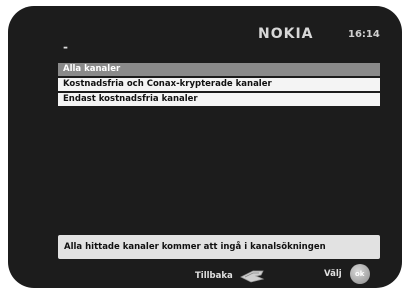 The image size is (410, 294). What do you see at coordinates (333, 274) in the screenshot?
I see `select-label: Välj` at bounding box center [333, 274].